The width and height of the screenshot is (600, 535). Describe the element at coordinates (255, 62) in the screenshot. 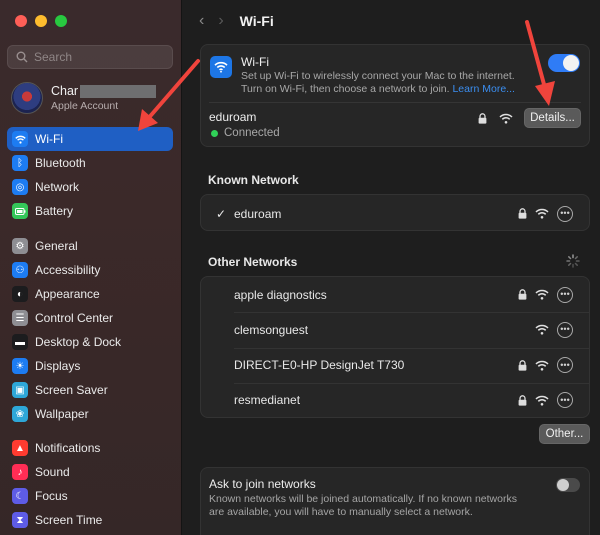

I see `wifi-title: Wi-Fi` at that location.